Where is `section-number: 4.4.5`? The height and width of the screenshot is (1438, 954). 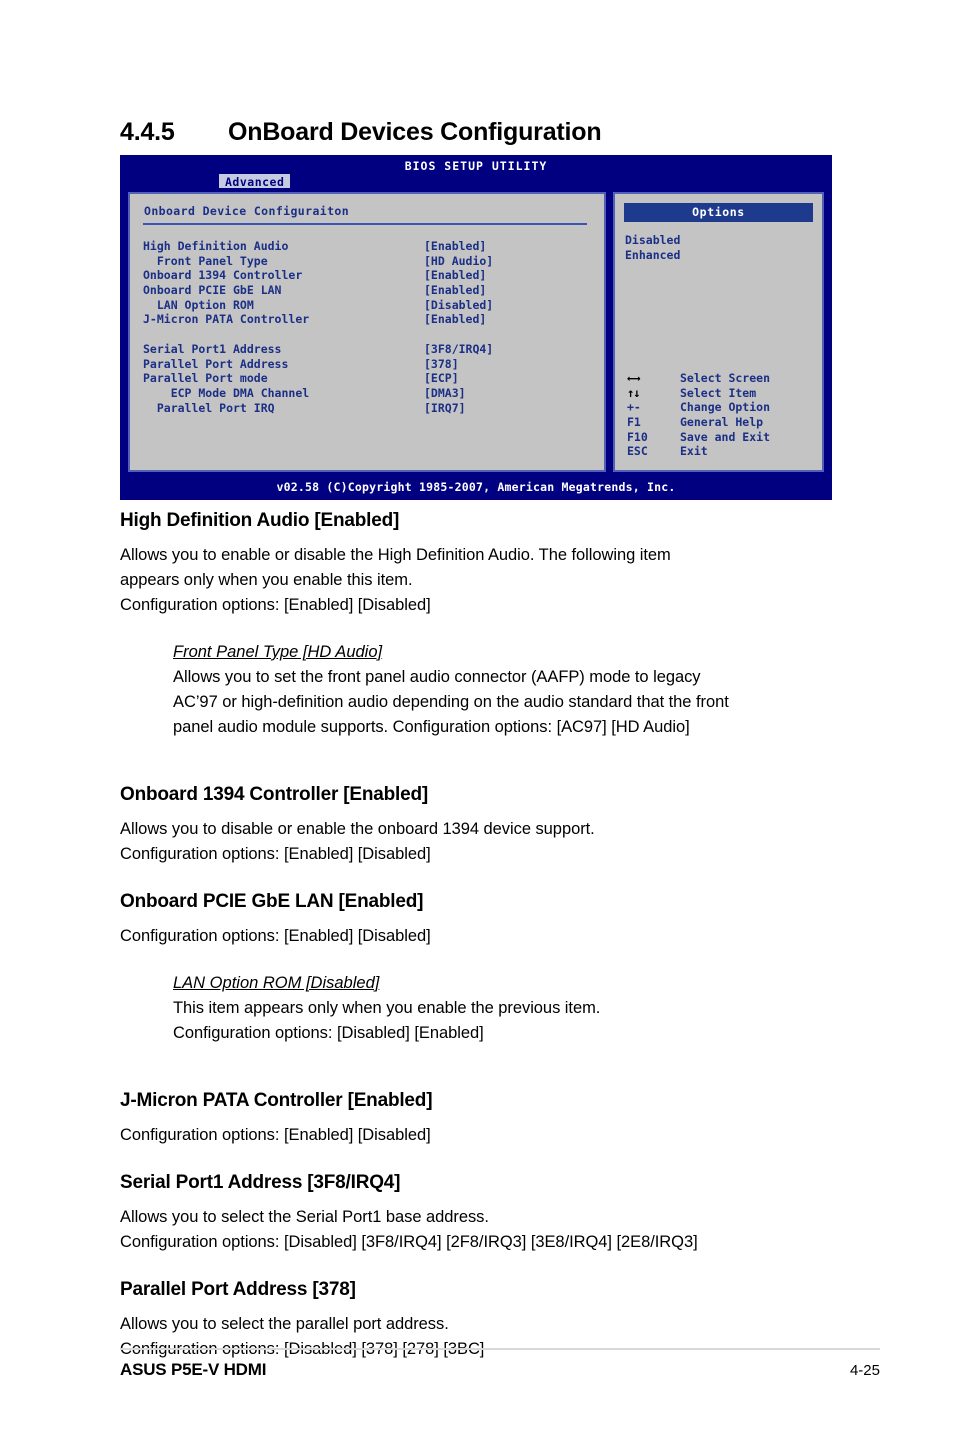 section-number: 4.4.5 is located at coordinates (147, 132).